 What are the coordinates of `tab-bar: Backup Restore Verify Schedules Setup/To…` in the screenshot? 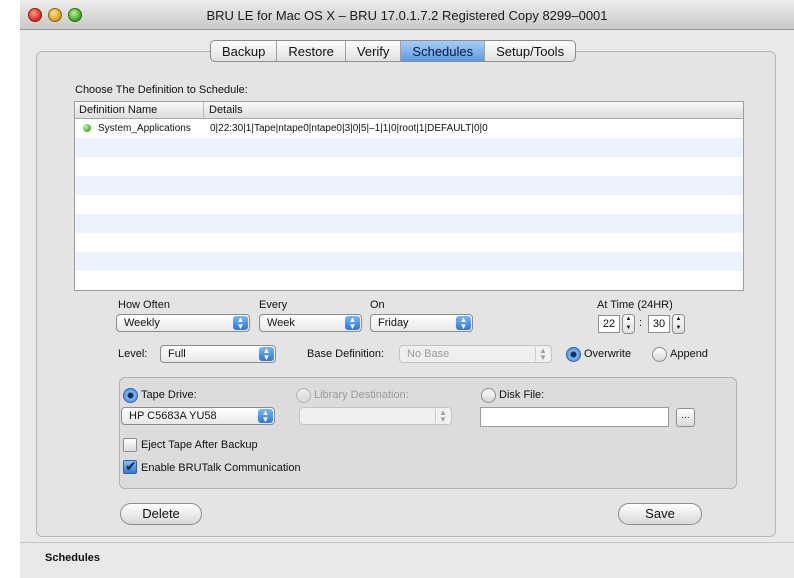 It's located at (393, 51).